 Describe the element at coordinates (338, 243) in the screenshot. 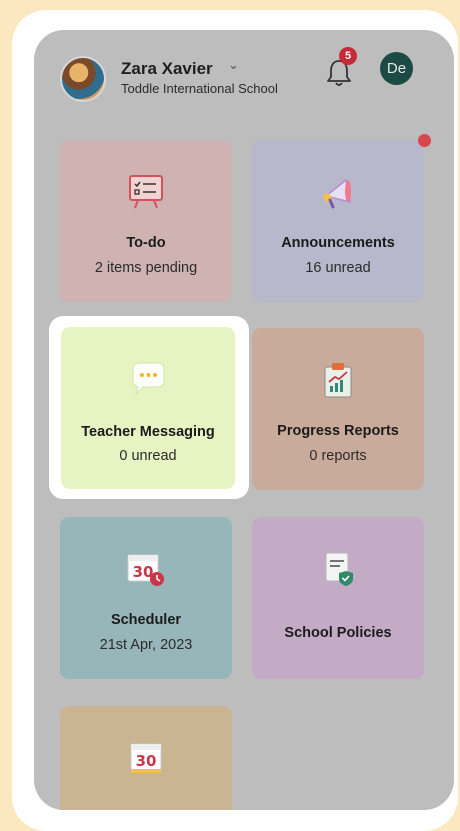

I see `tile-announcements-title: Announcements` at that location.